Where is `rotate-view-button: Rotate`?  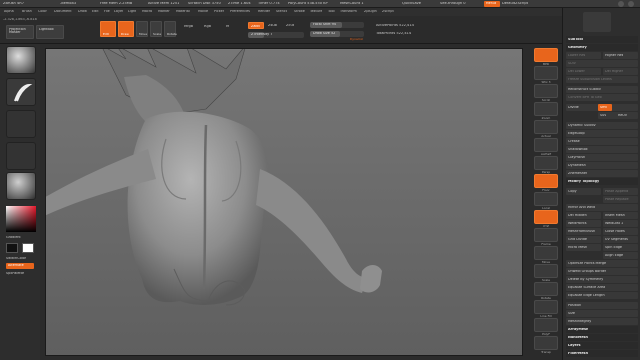
rotate-view-button: Rotate is located at coordinates (546, 291).